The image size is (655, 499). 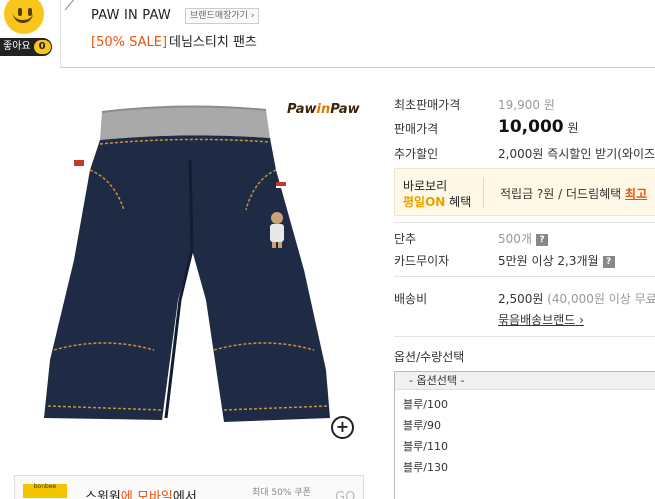 I want to click on like-count: 0, so click(x=42, y=47).